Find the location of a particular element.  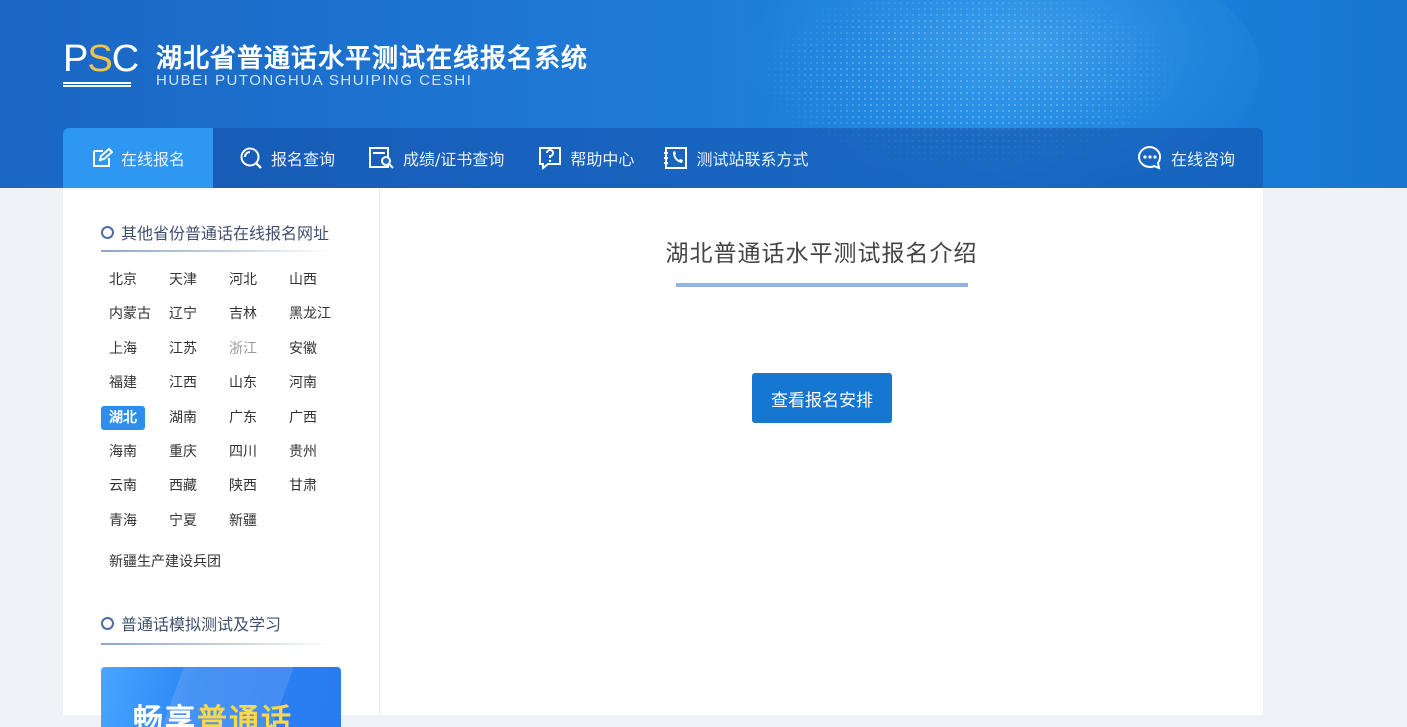

province-link: 湖北 is located at coordinates (123, 417).